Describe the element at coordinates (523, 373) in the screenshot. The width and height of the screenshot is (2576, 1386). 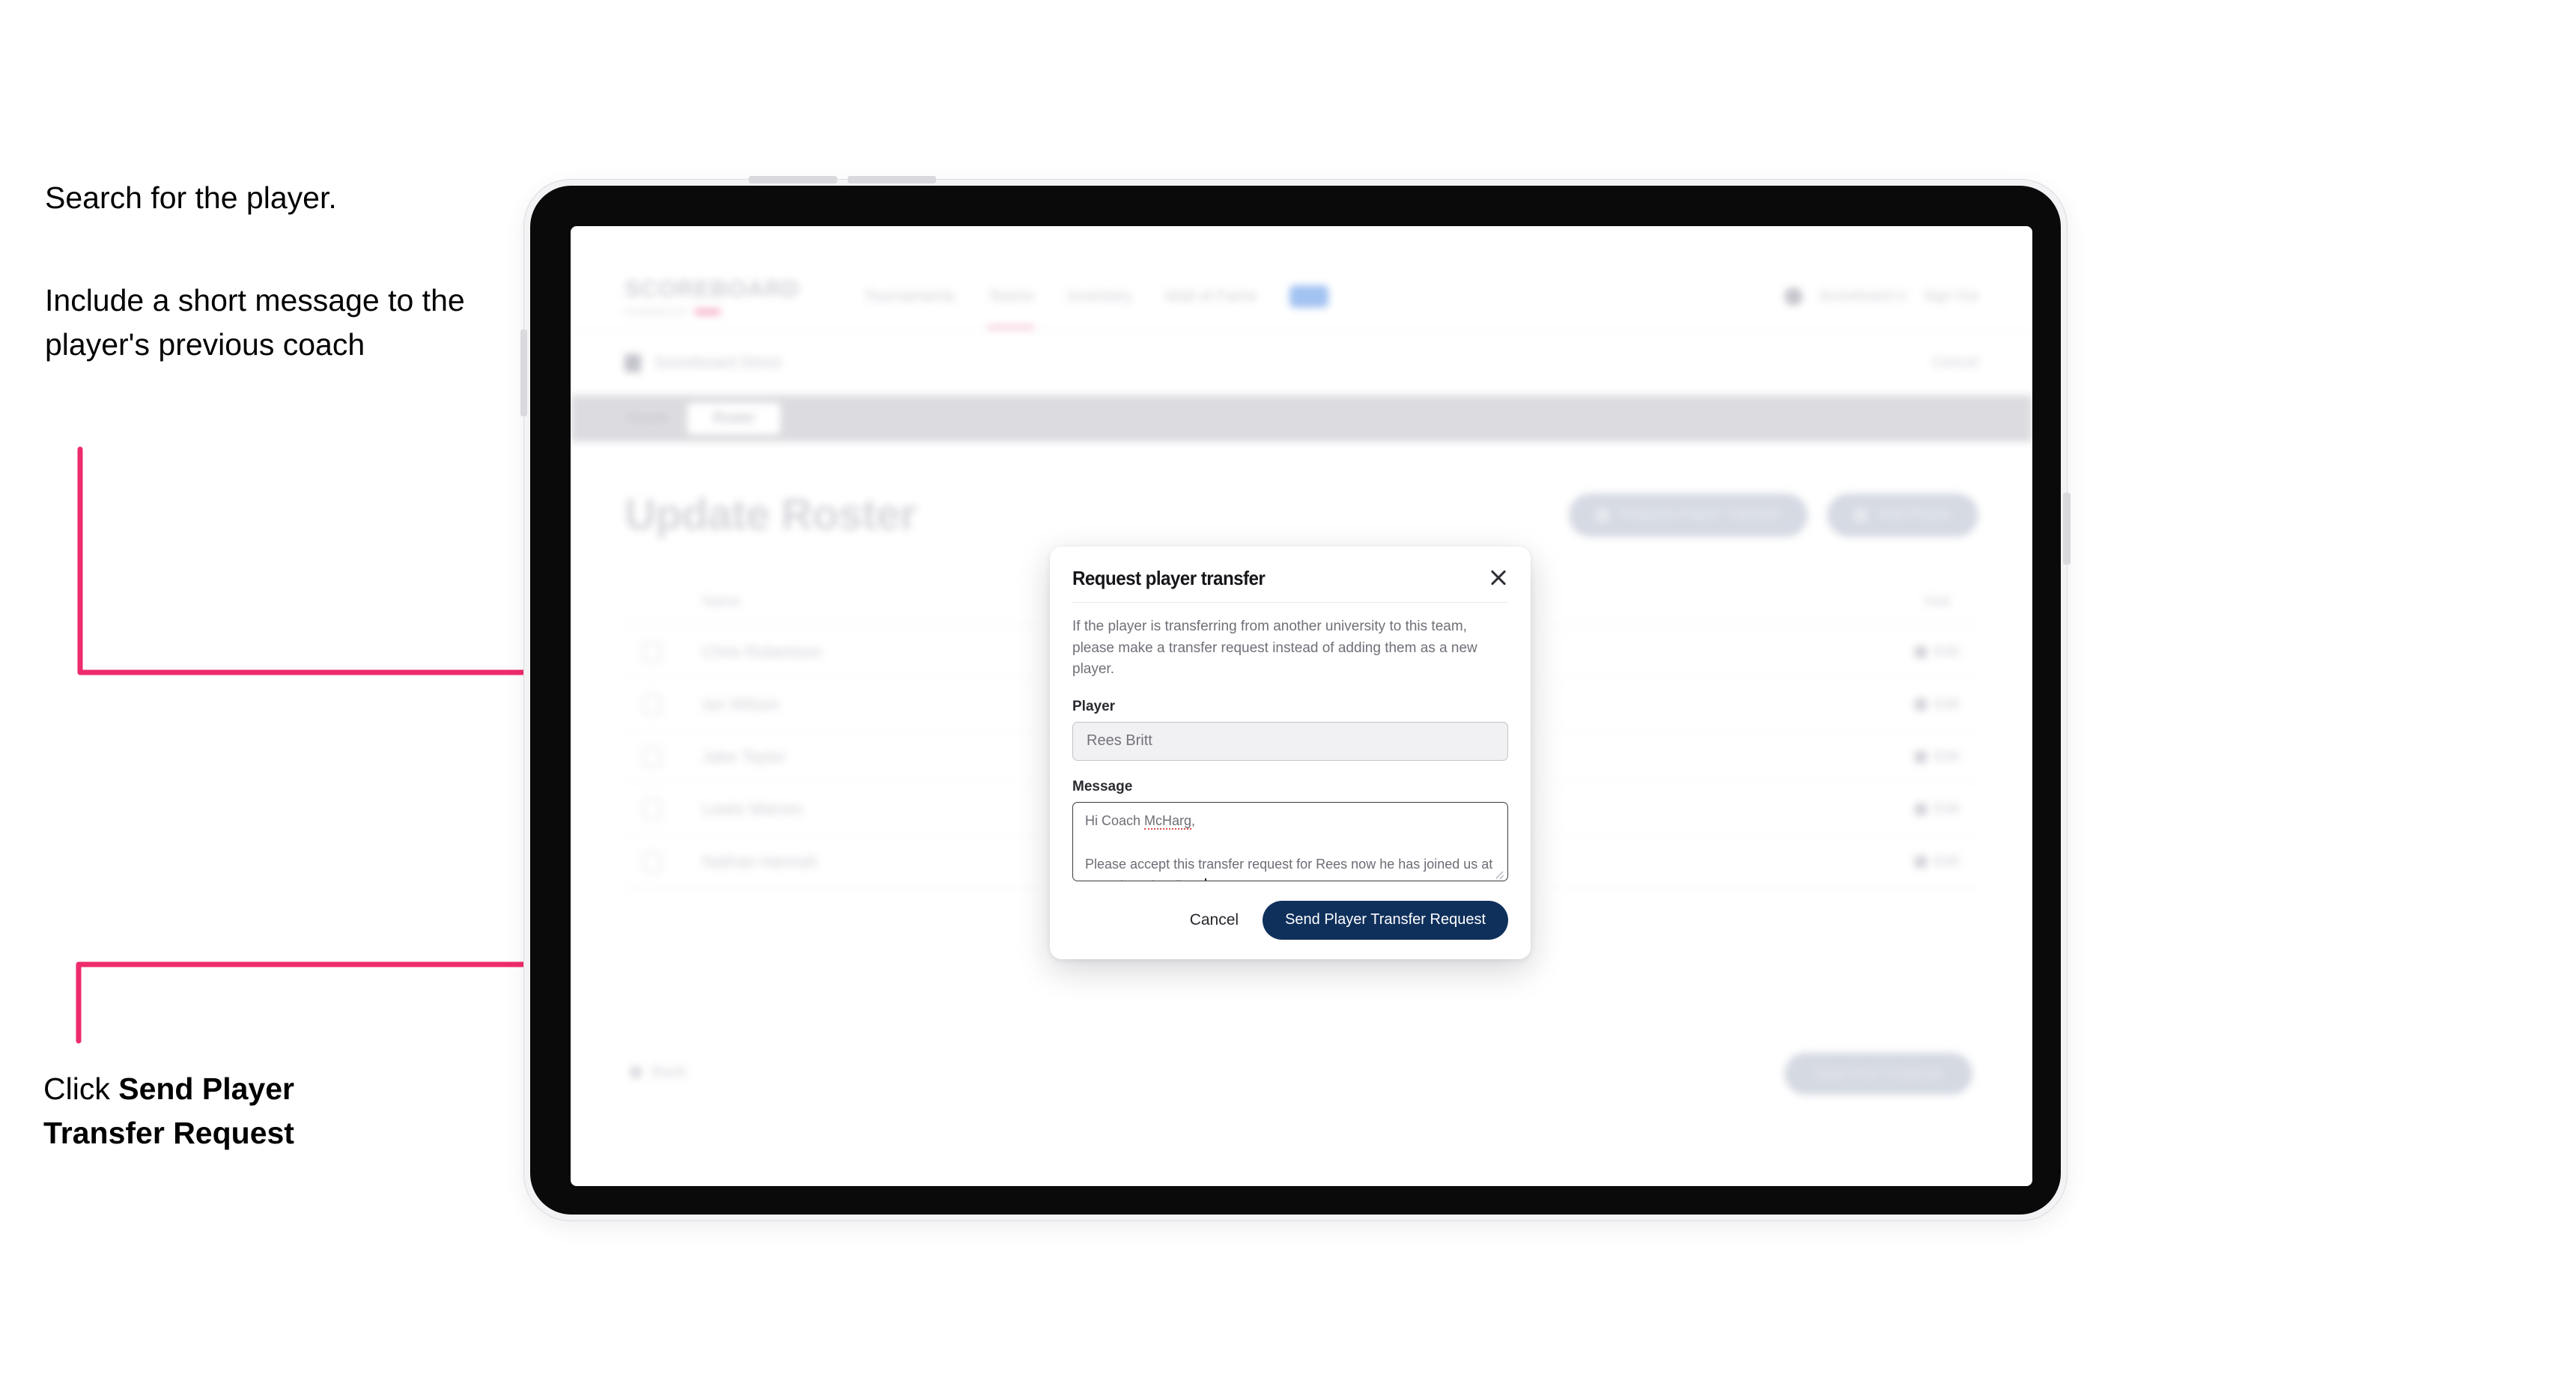
I see `left-edge-connector` at that location.